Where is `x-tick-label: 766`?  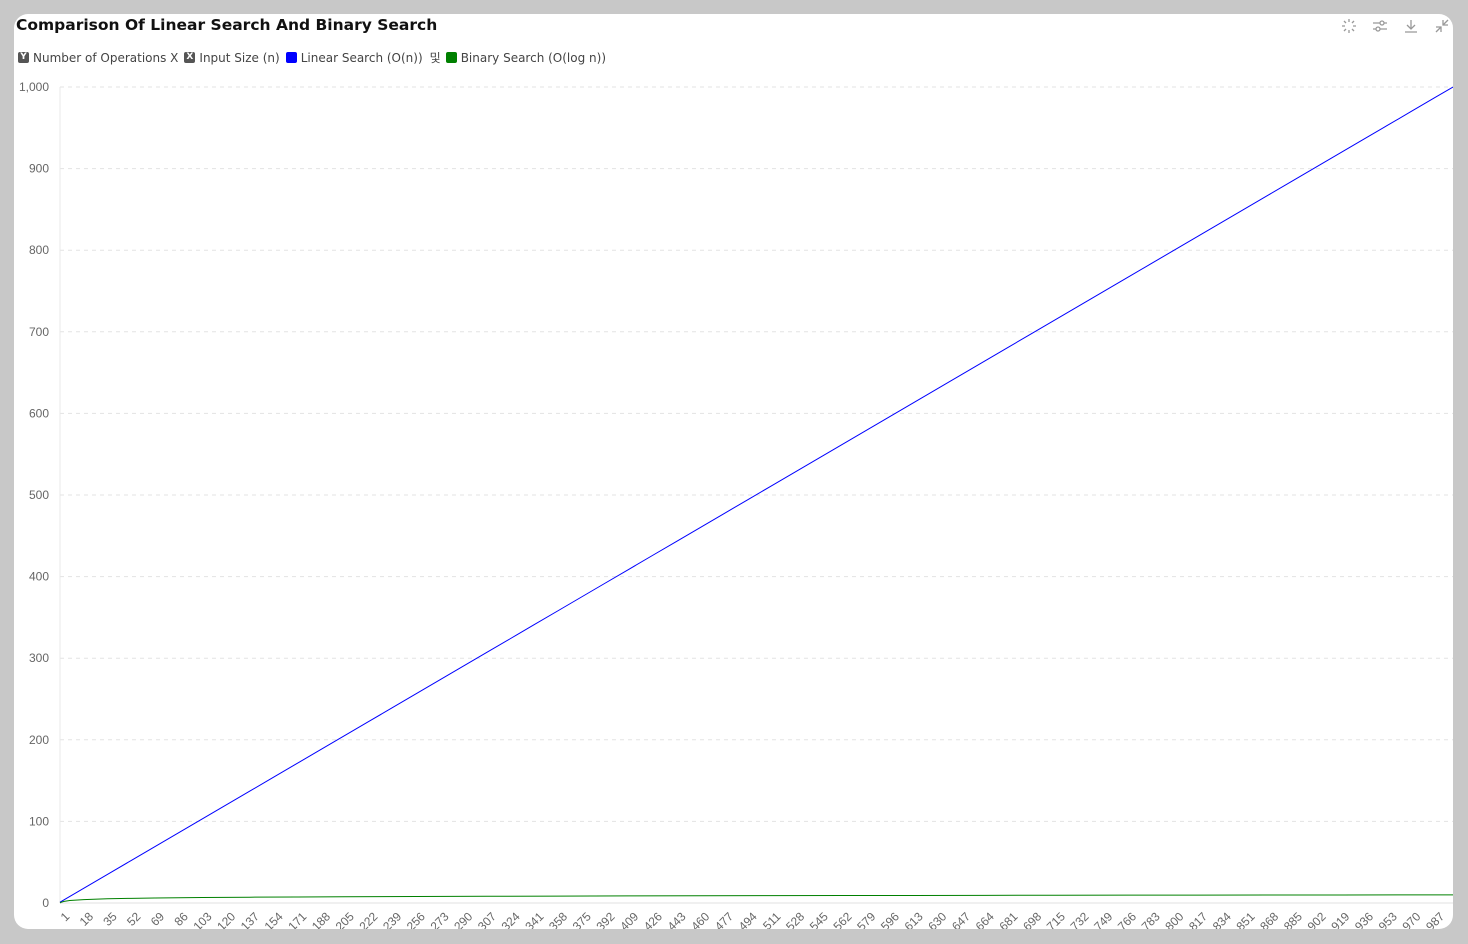
x-tick-label: 766 is located at coordinates (1127, 919).